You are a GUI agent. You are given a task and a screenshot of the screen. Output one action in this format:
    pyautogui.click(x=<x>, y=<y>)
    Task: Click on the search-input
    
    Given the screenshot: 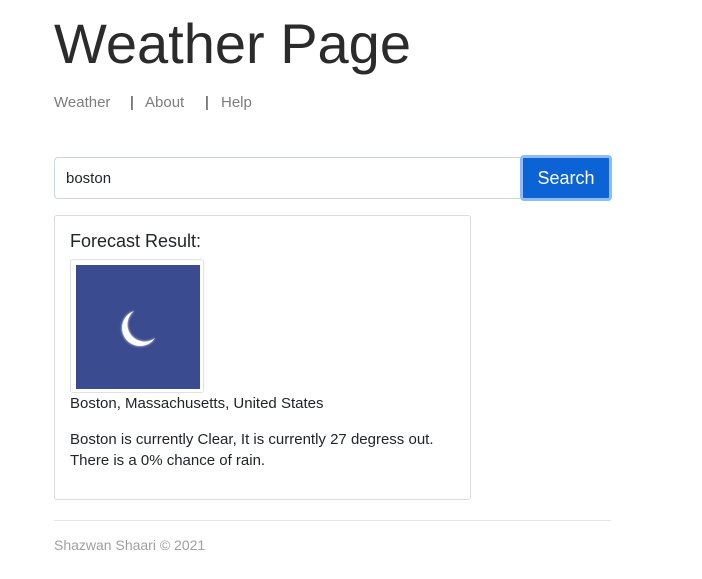 What is the action you would take?
    pyautogui.click(x=287, y=178)
    